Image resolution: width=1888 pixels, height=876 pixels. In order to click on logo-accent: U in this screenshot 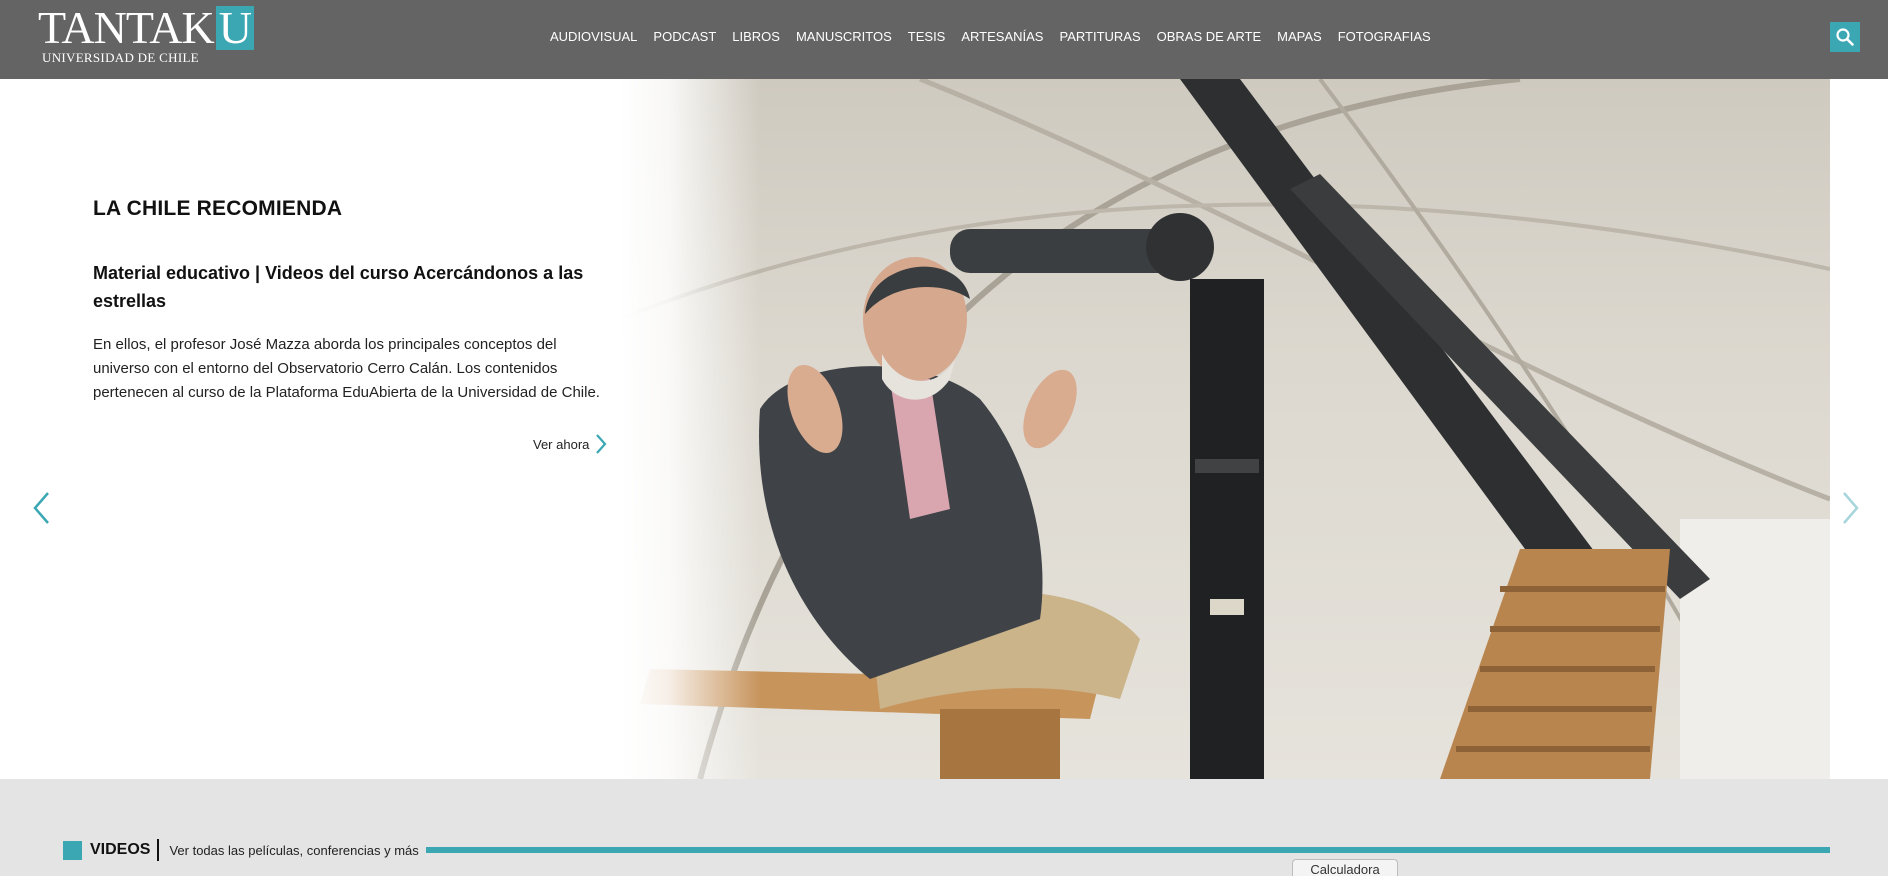, I will do `click(234, 28)`.